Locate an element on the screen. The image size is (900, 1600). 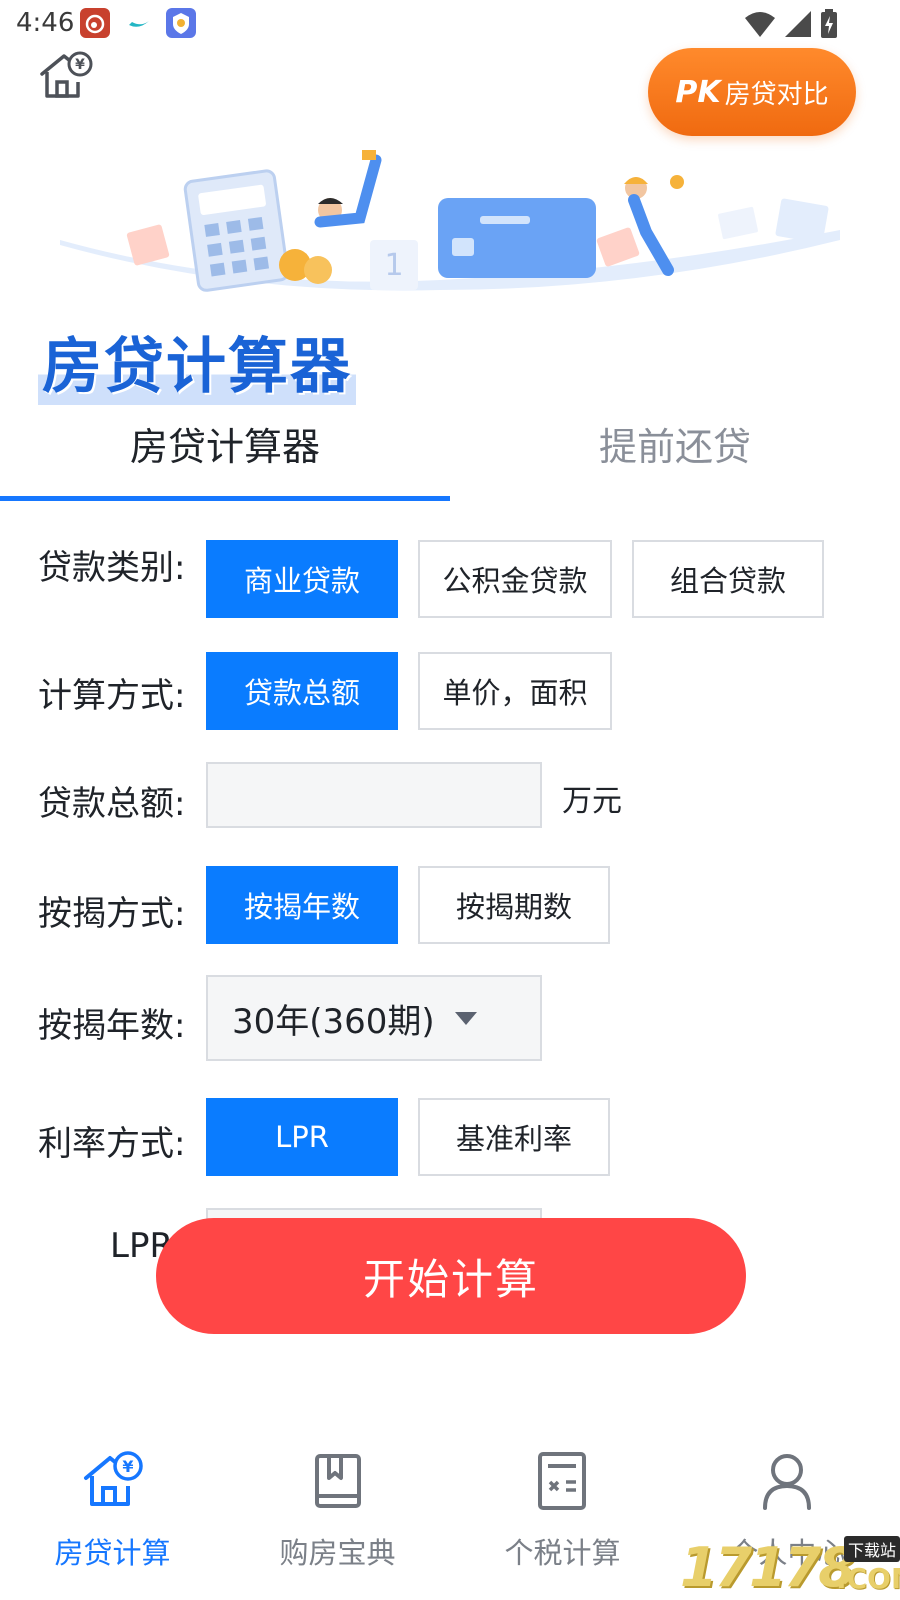
tab-bar: 房贷计算器 提前还贷 is located at coordinates (450, 452).